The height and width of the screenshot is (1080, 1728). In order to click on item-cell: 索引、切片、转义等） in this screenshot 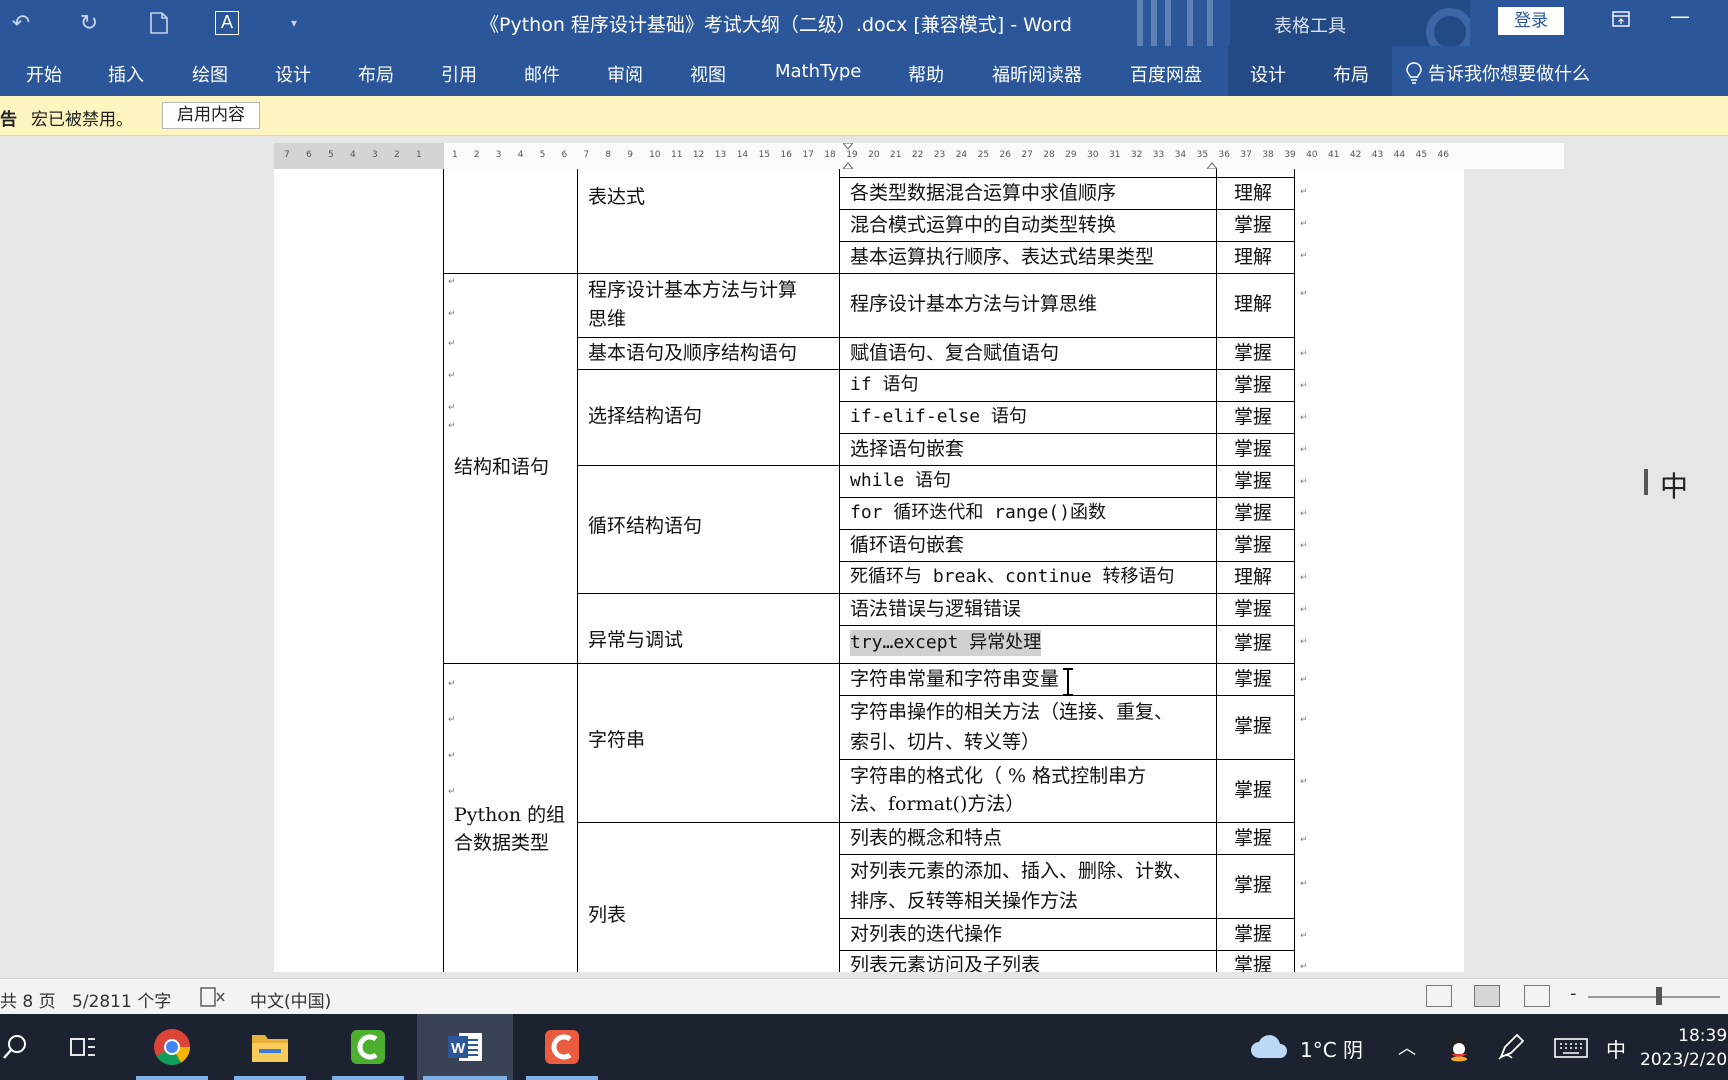, I will do `click(945, 742)`.